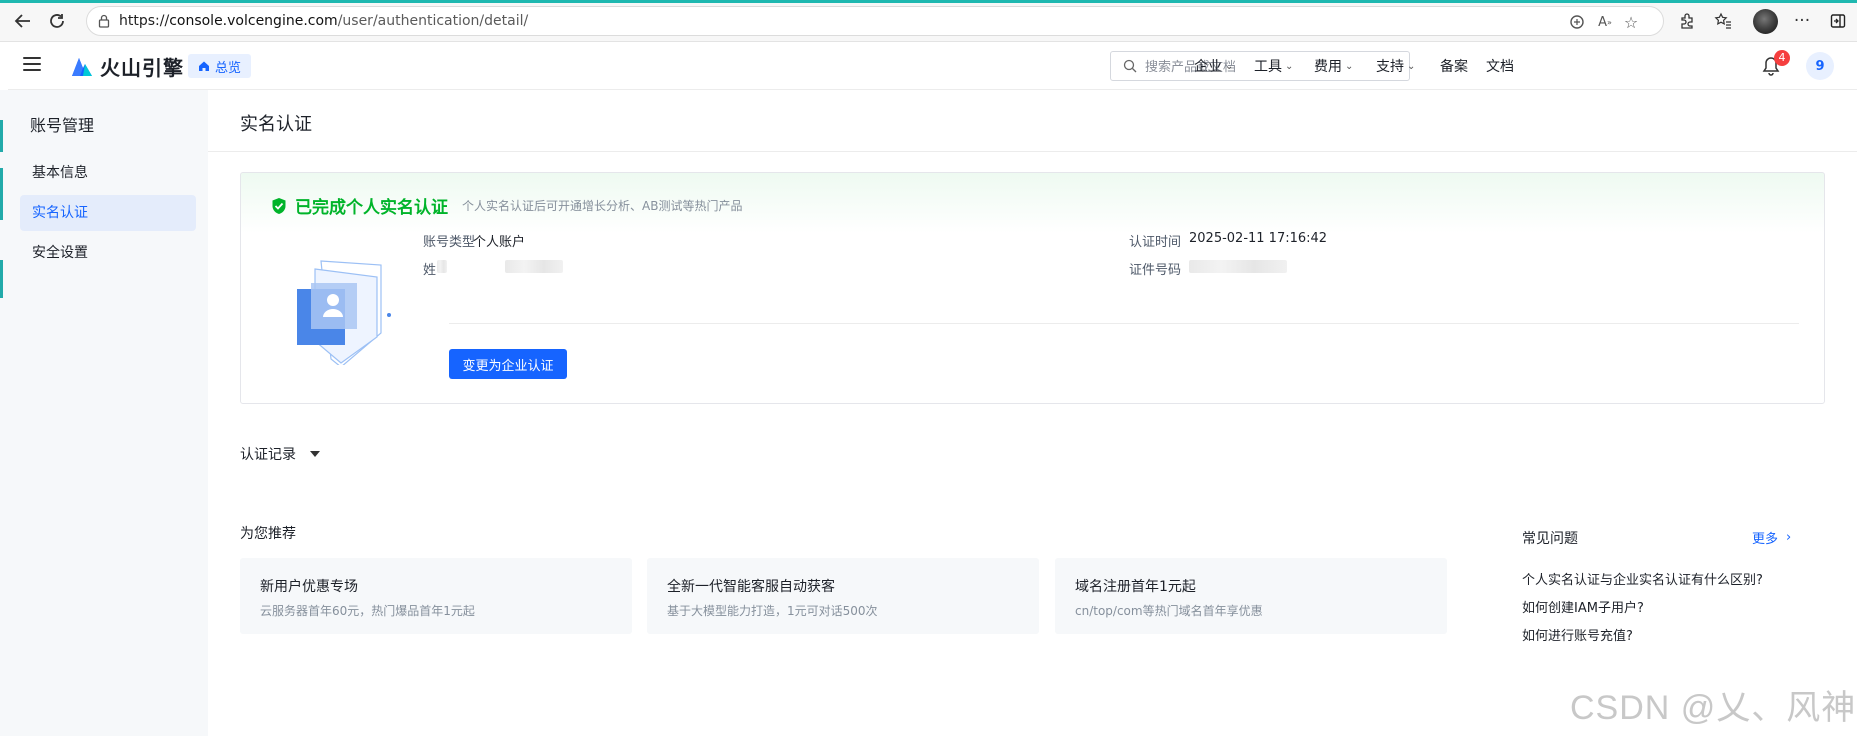 The width and height of the screenshot is (1857, 736). I want to click on auth-records-label: 认证记录, so click(268, 455).